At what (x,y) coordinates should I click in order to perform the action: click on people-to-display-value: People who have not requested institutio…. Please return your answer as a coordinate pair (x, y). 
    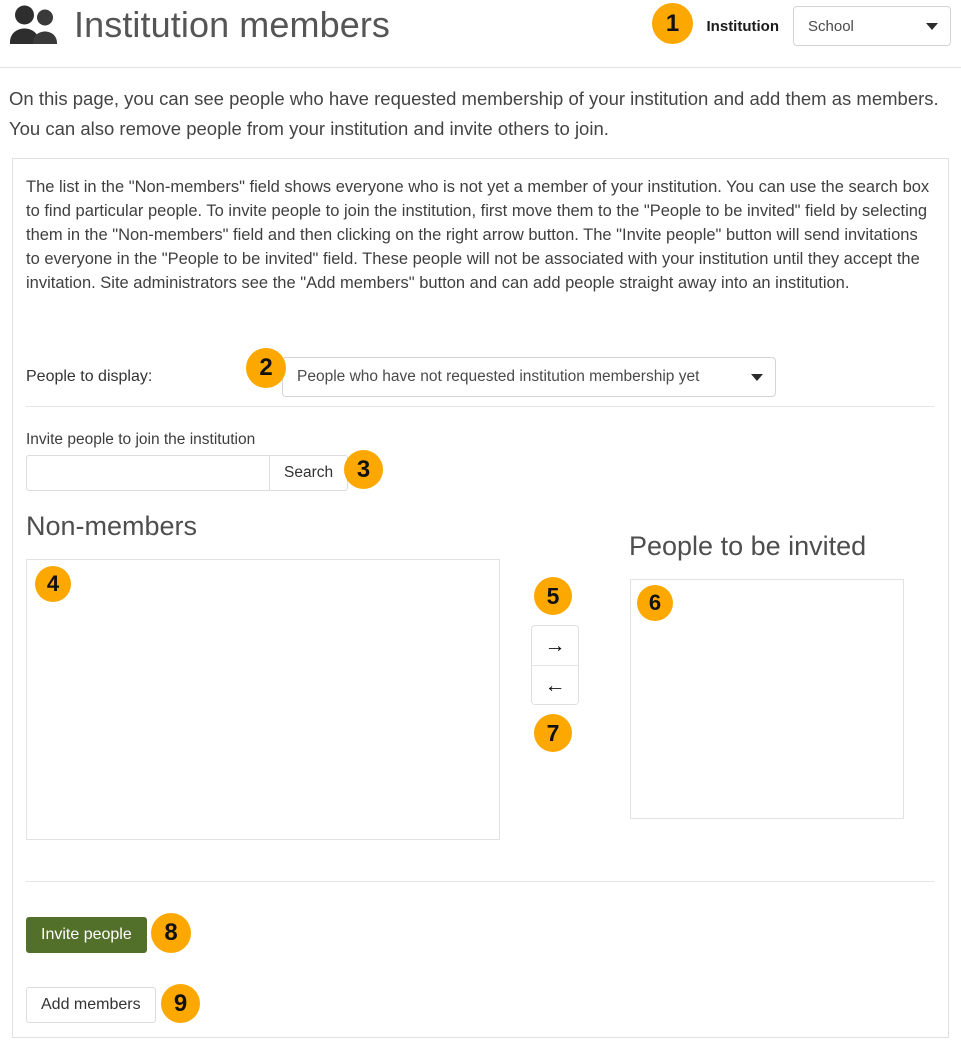
    Looking at the image, I should click on (498, 376).